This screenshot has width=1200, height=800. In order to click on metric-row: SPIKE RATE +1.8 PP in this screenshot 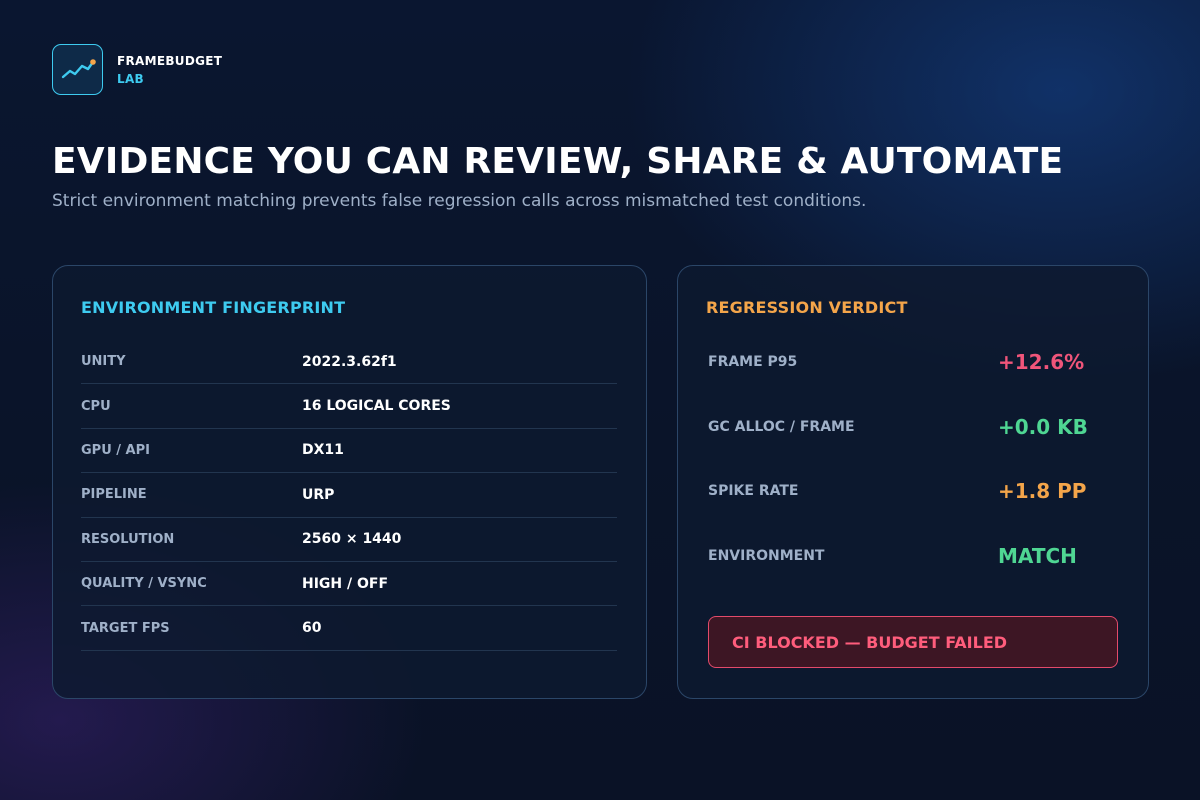, I will do `click(918, 491)`.